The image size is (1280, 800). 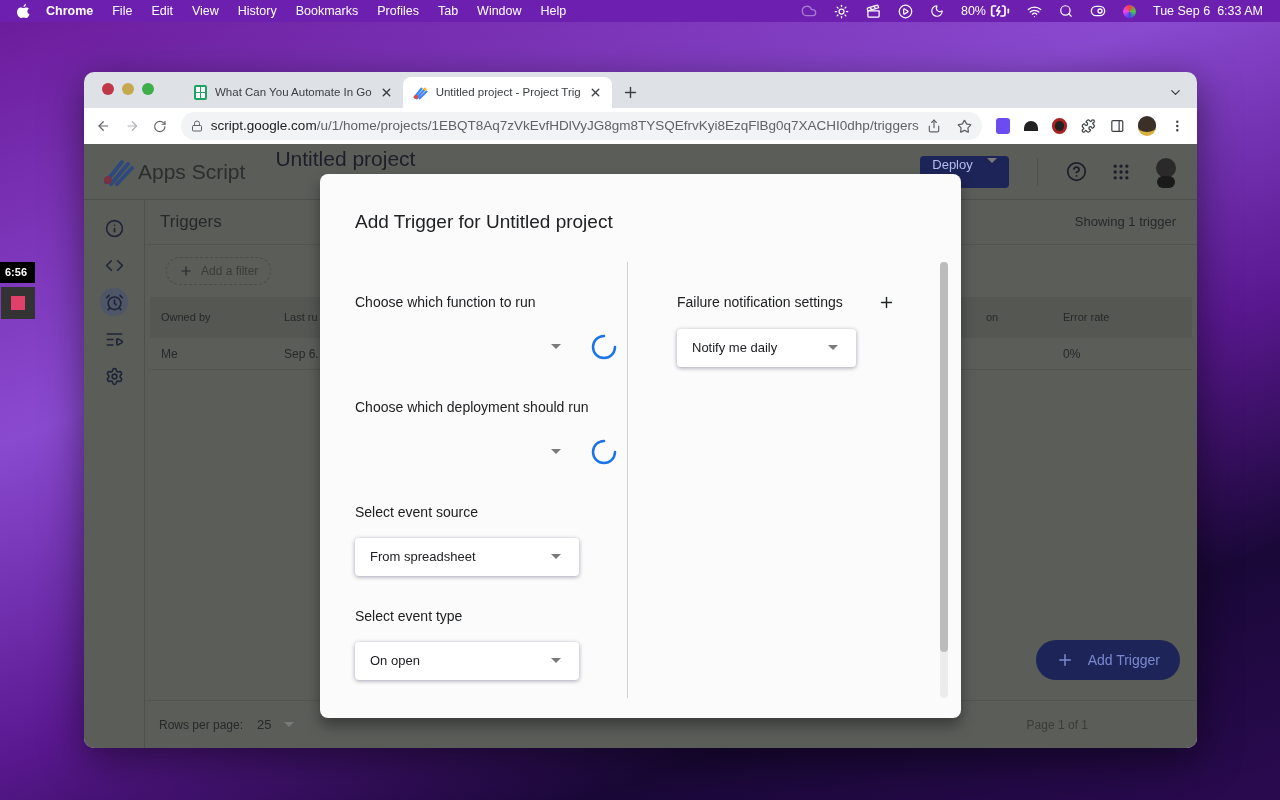 I want to click on menu-item: View, so click(x=205, y=11).